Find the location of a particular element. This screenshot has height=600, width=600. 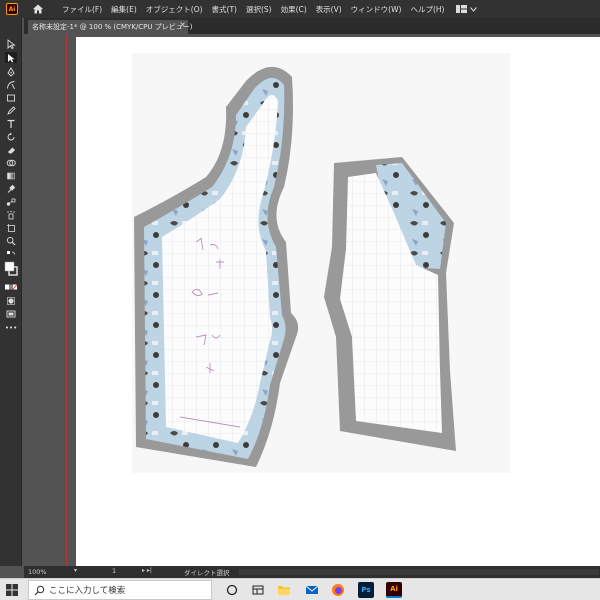

task-view-icon is located at coordinates (232, 590).